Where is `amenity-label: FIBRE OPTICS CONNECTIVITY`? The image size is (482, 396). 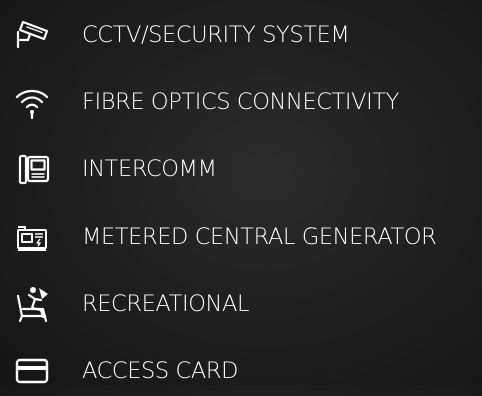
amenity-label: FIBRE OPTICS CONNECTIVITY is located at coordinates (241, 102).